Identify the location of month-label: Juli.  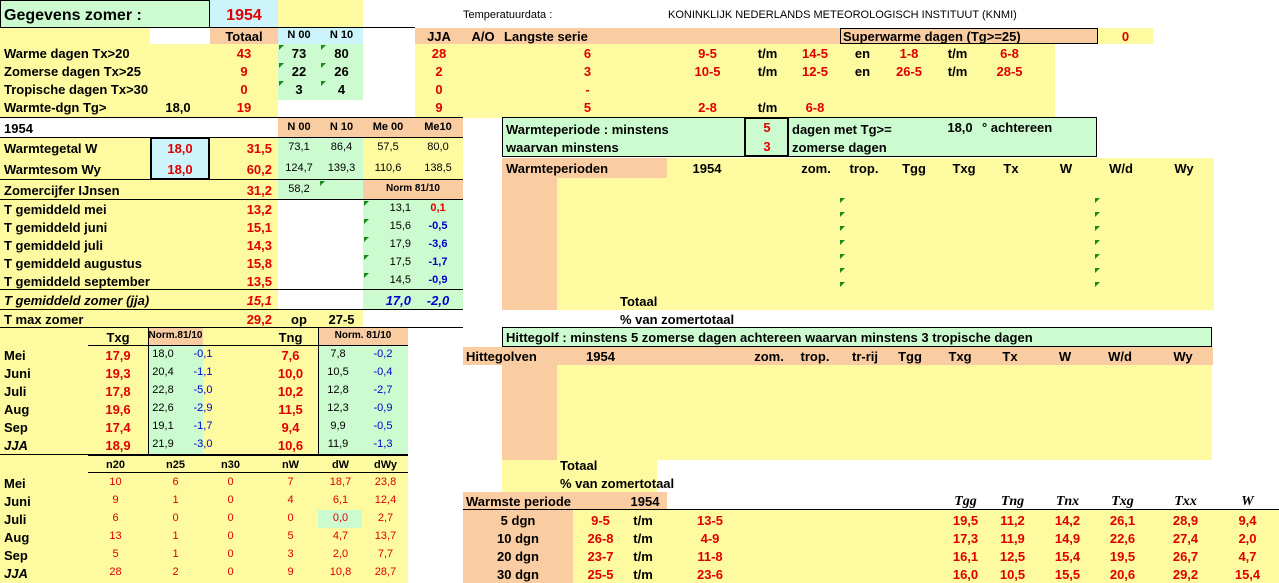
(46, 391).